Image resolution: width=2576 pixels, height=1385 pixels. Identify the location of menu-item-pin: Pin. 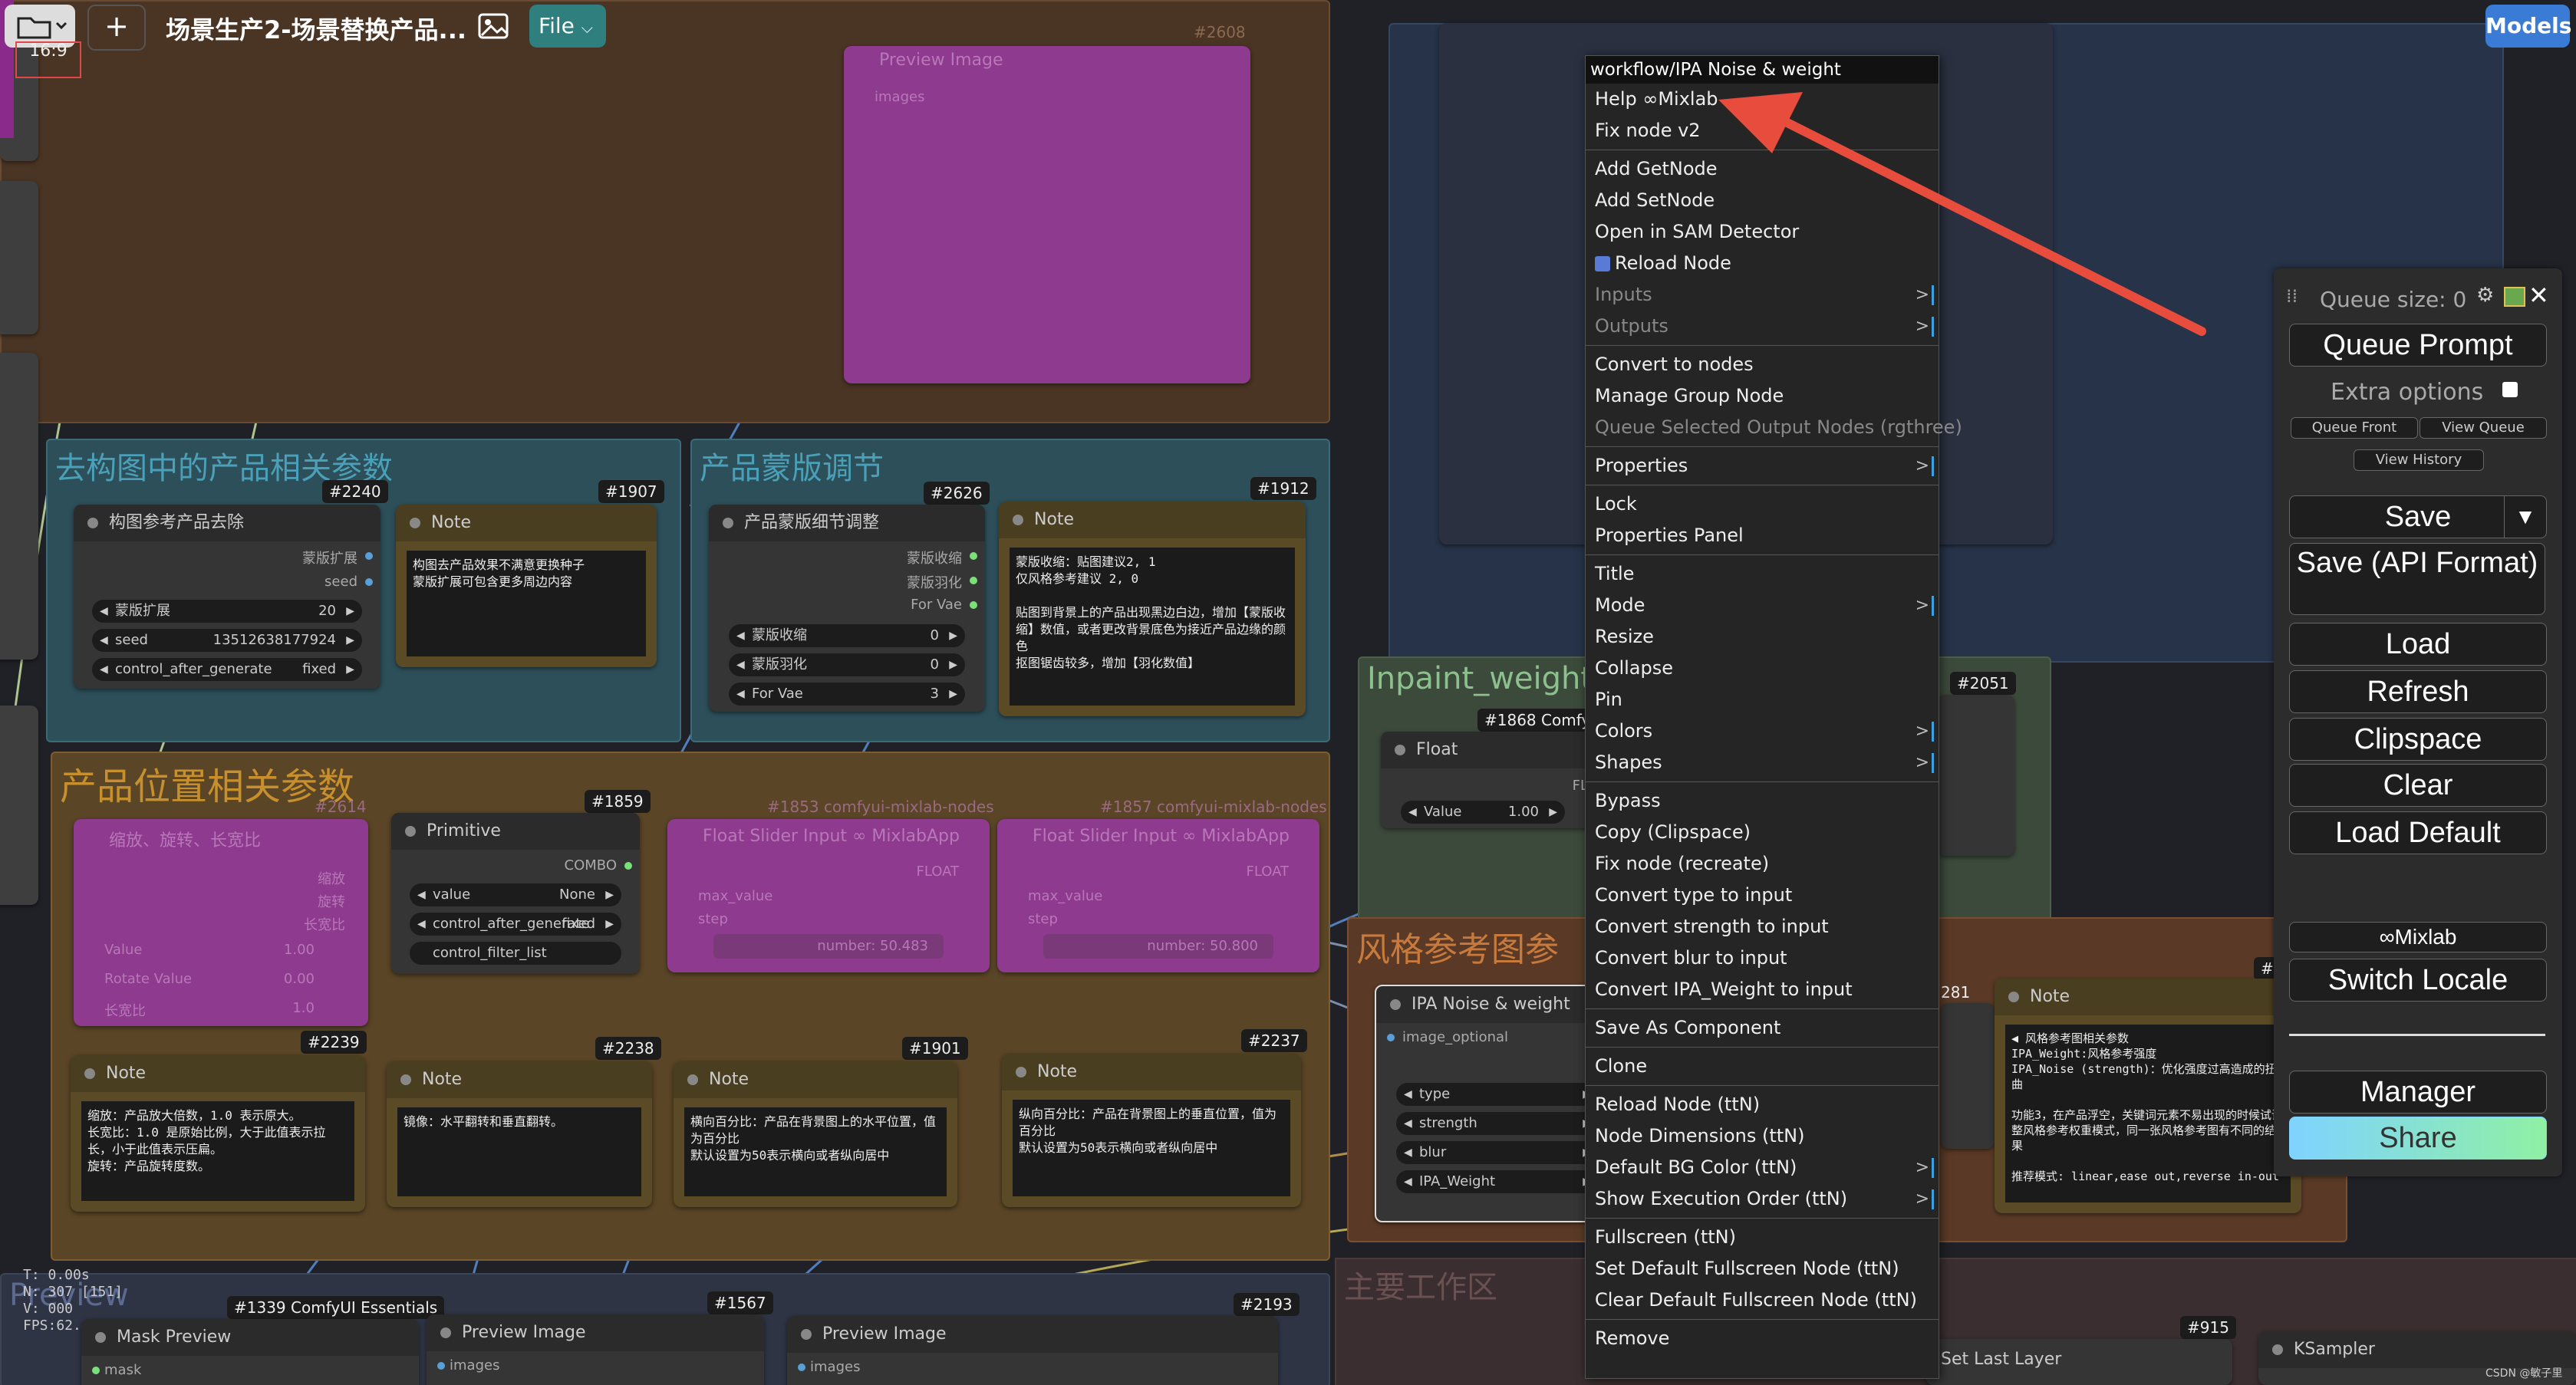
(1762, 700).